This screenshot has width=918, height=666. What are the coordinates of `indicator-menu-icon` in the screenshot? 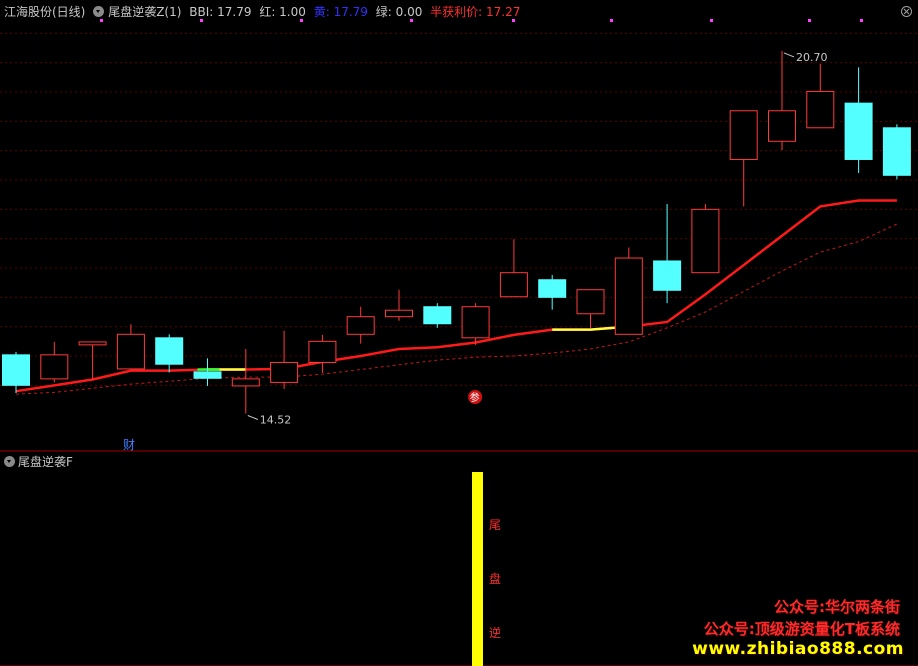 It's located at (99, 11).